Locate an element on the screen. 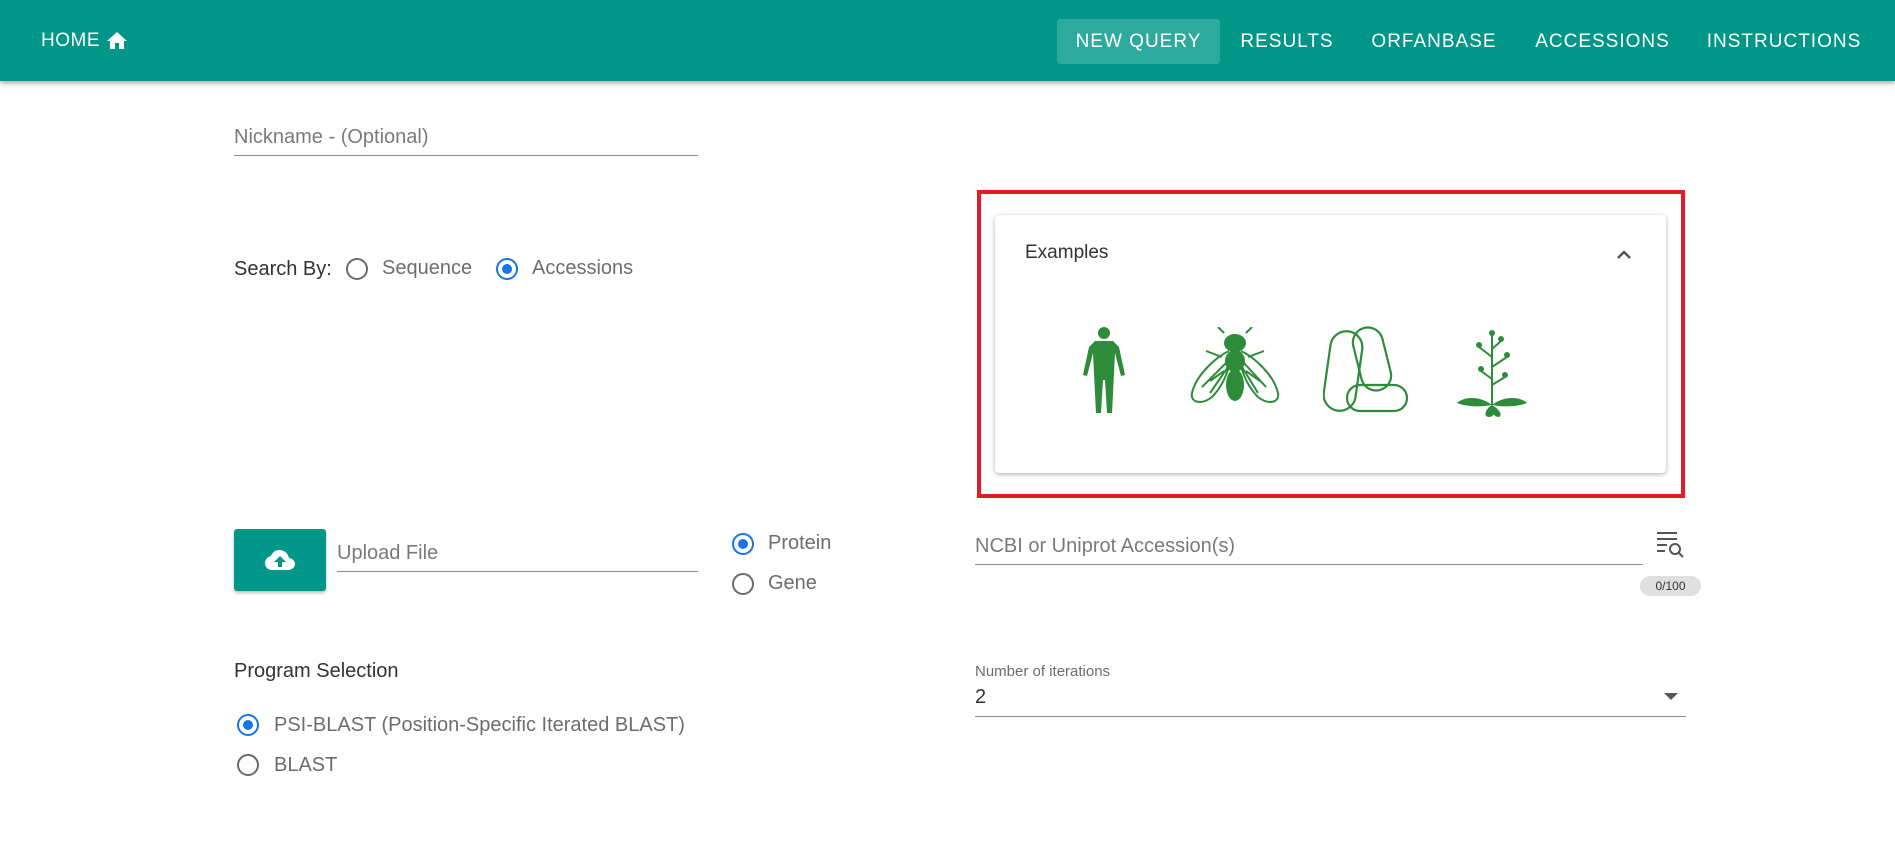 The image size is (1895, 848). nav-new-query: NEW QUERY is located at coordinates (1138, 41).